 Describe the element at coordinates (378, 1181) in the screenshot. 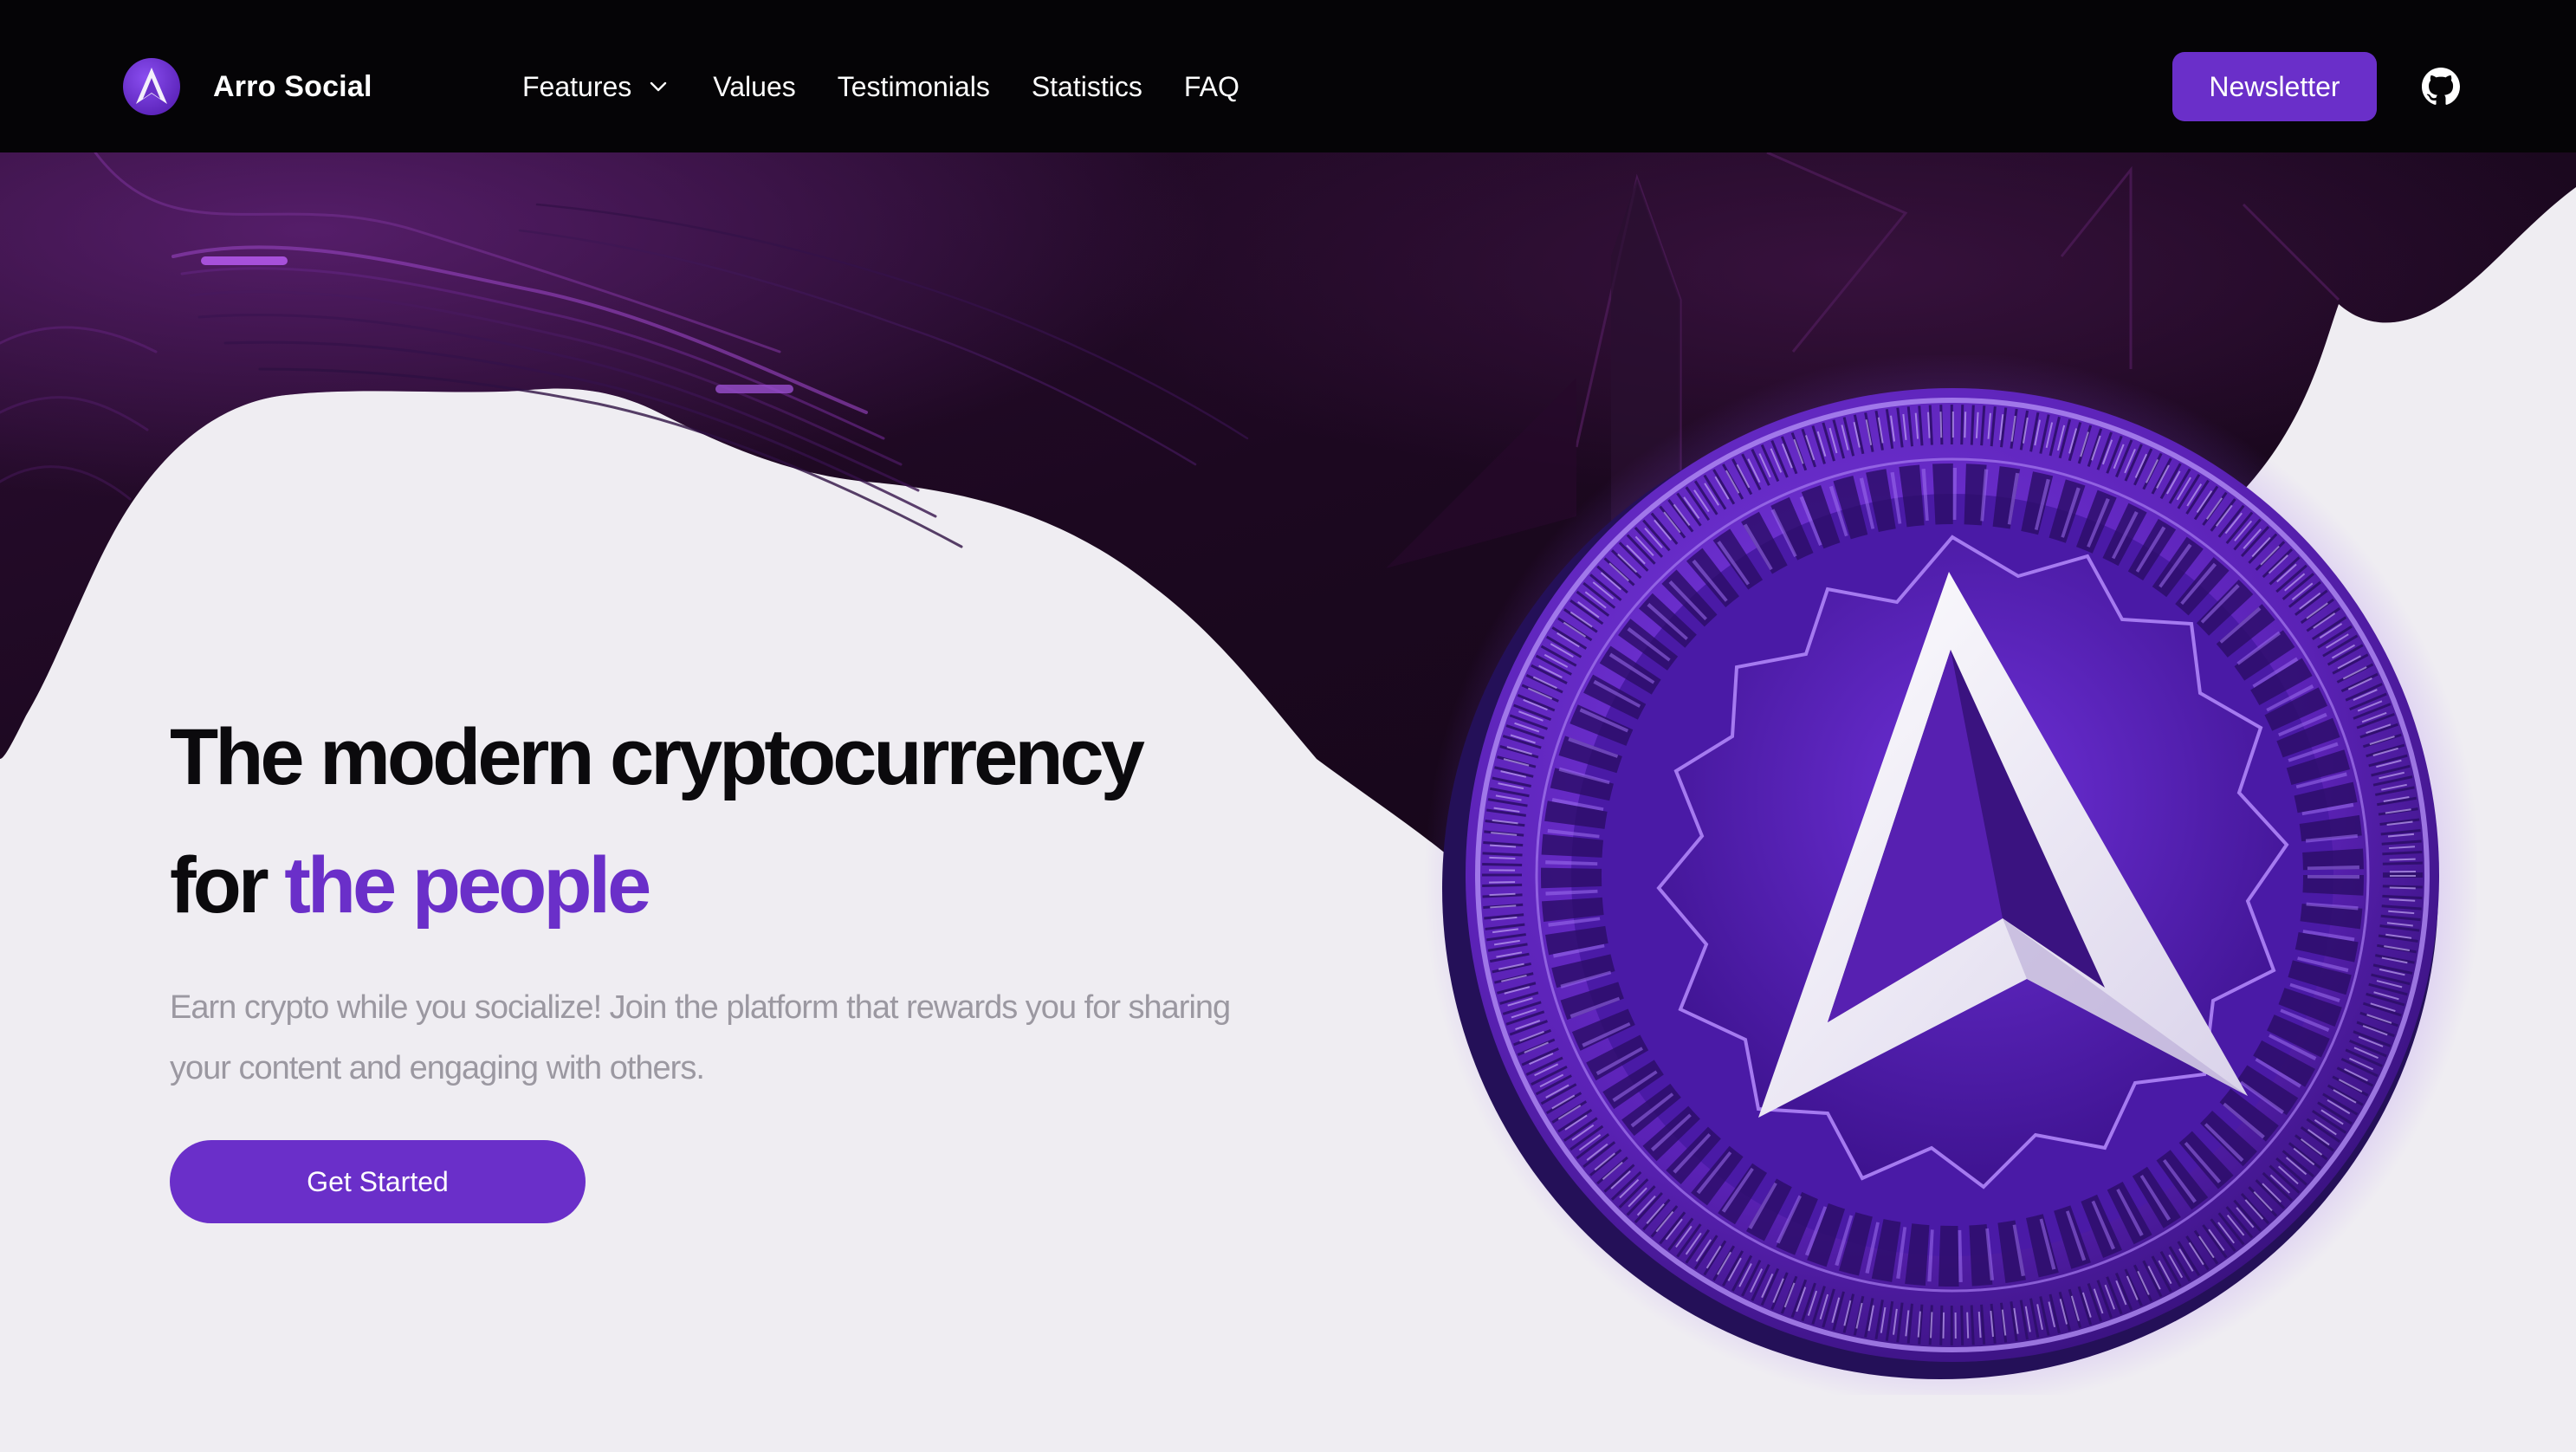

I see `get-started-button: Get Started` at that location.